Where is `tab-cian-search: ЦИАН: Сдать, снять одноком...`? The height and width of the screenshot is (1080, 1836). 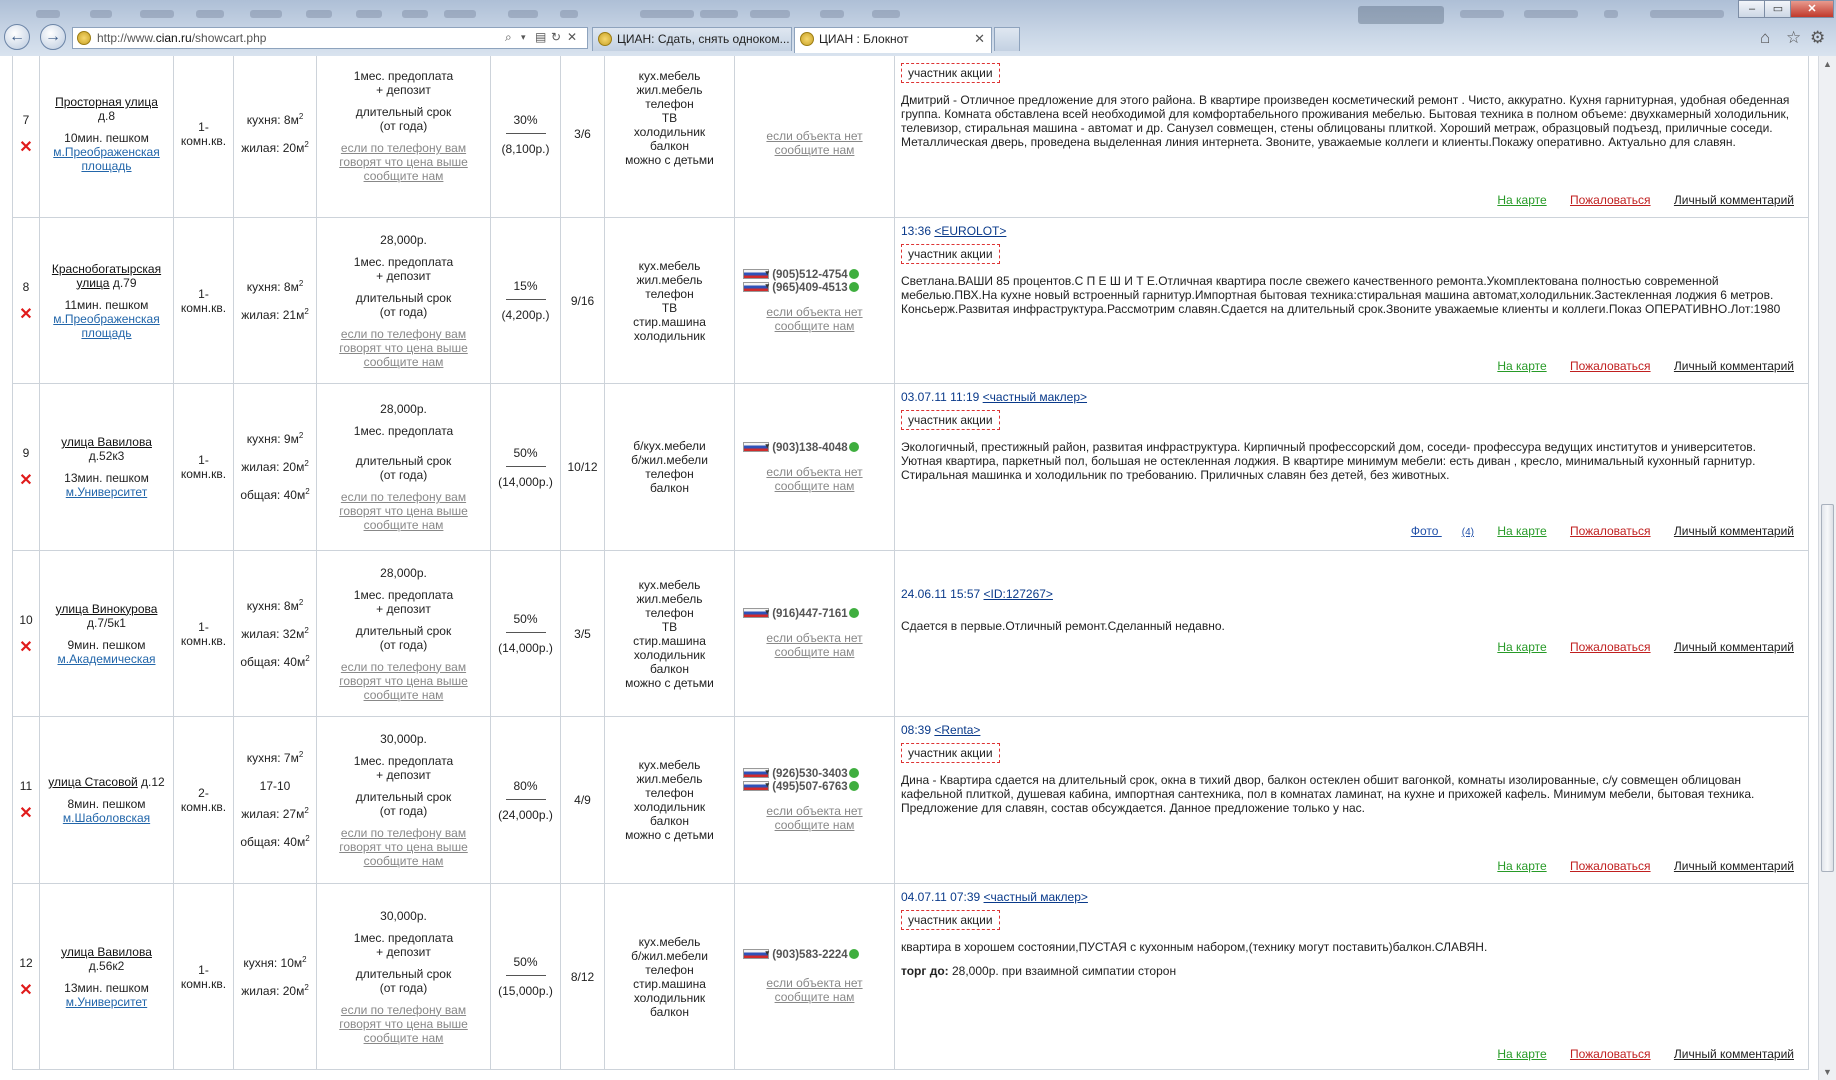
tab-cian-search: ЦИАН: Сдать, снять одноком... is located at coordinates (692, 39).